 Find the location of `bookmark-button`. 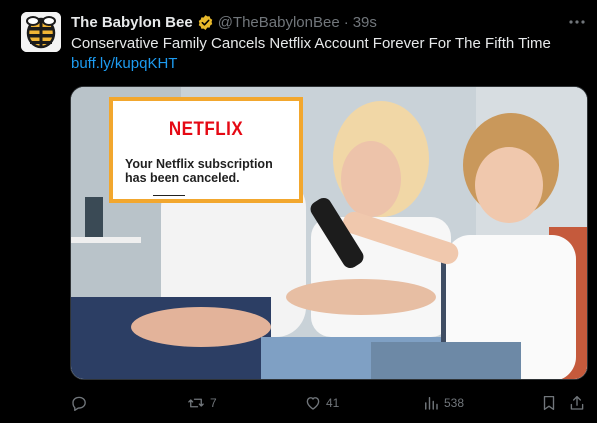

bookmark-button is located at coordinates (549, 403).